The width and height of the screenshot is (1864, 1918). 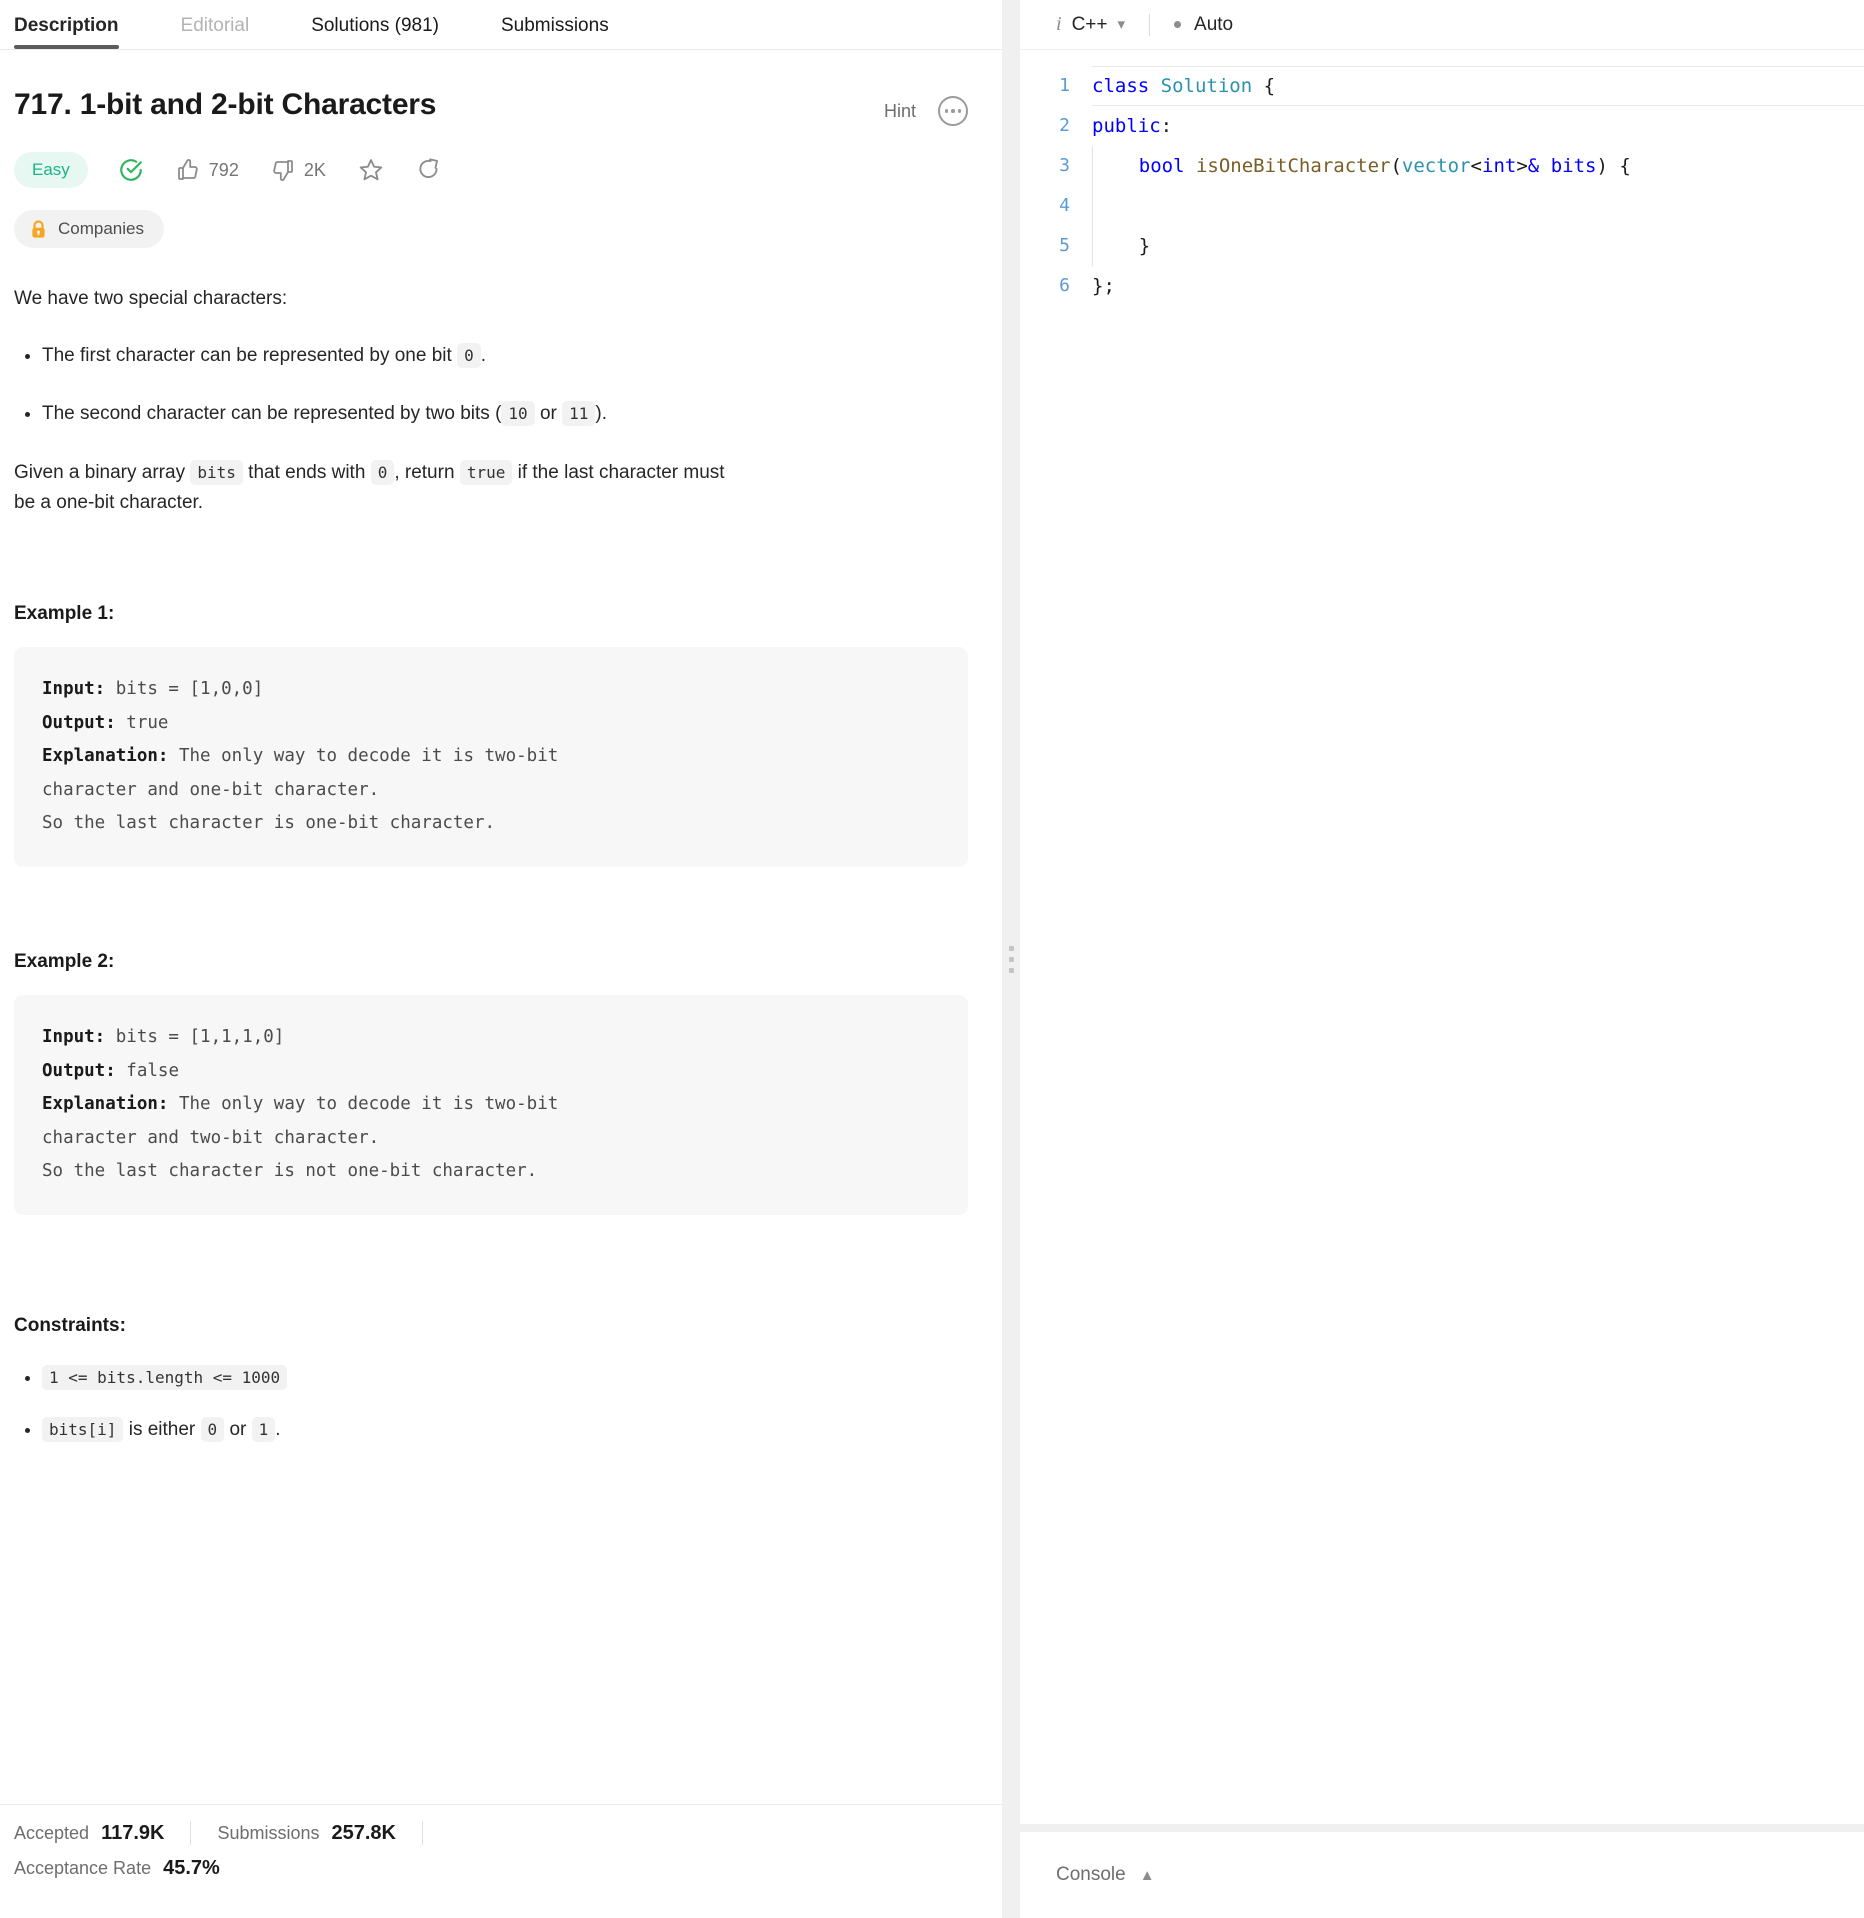 What do you see at coordinates (1442, 25) in the screenshot?
I see `editor-toolbar: i C++ ▾ Auto` at bounding box center [1442, 25].